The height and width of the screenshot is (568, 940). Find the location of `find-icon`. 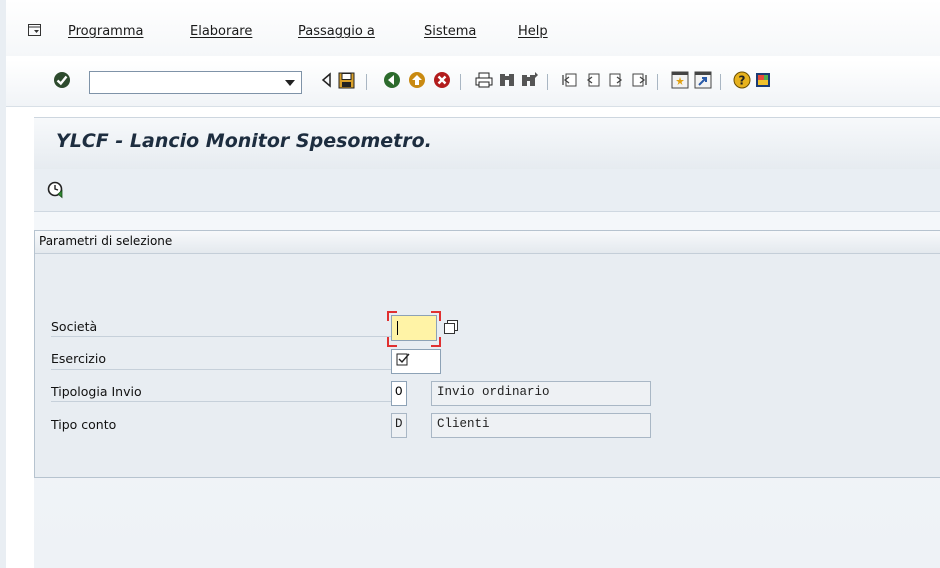

find-icon is located at coordinates (507, 80).